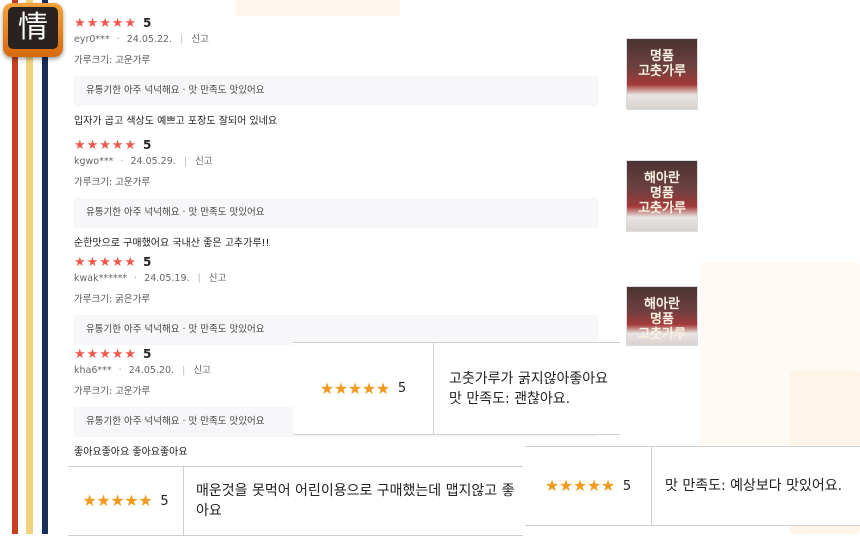 The height and width of the screenshot is (536, 860). What do you see at coordinates (149, 39) in the screenshot?
I see `review-date: 24.05.22.` at bounding box center [149, 39].